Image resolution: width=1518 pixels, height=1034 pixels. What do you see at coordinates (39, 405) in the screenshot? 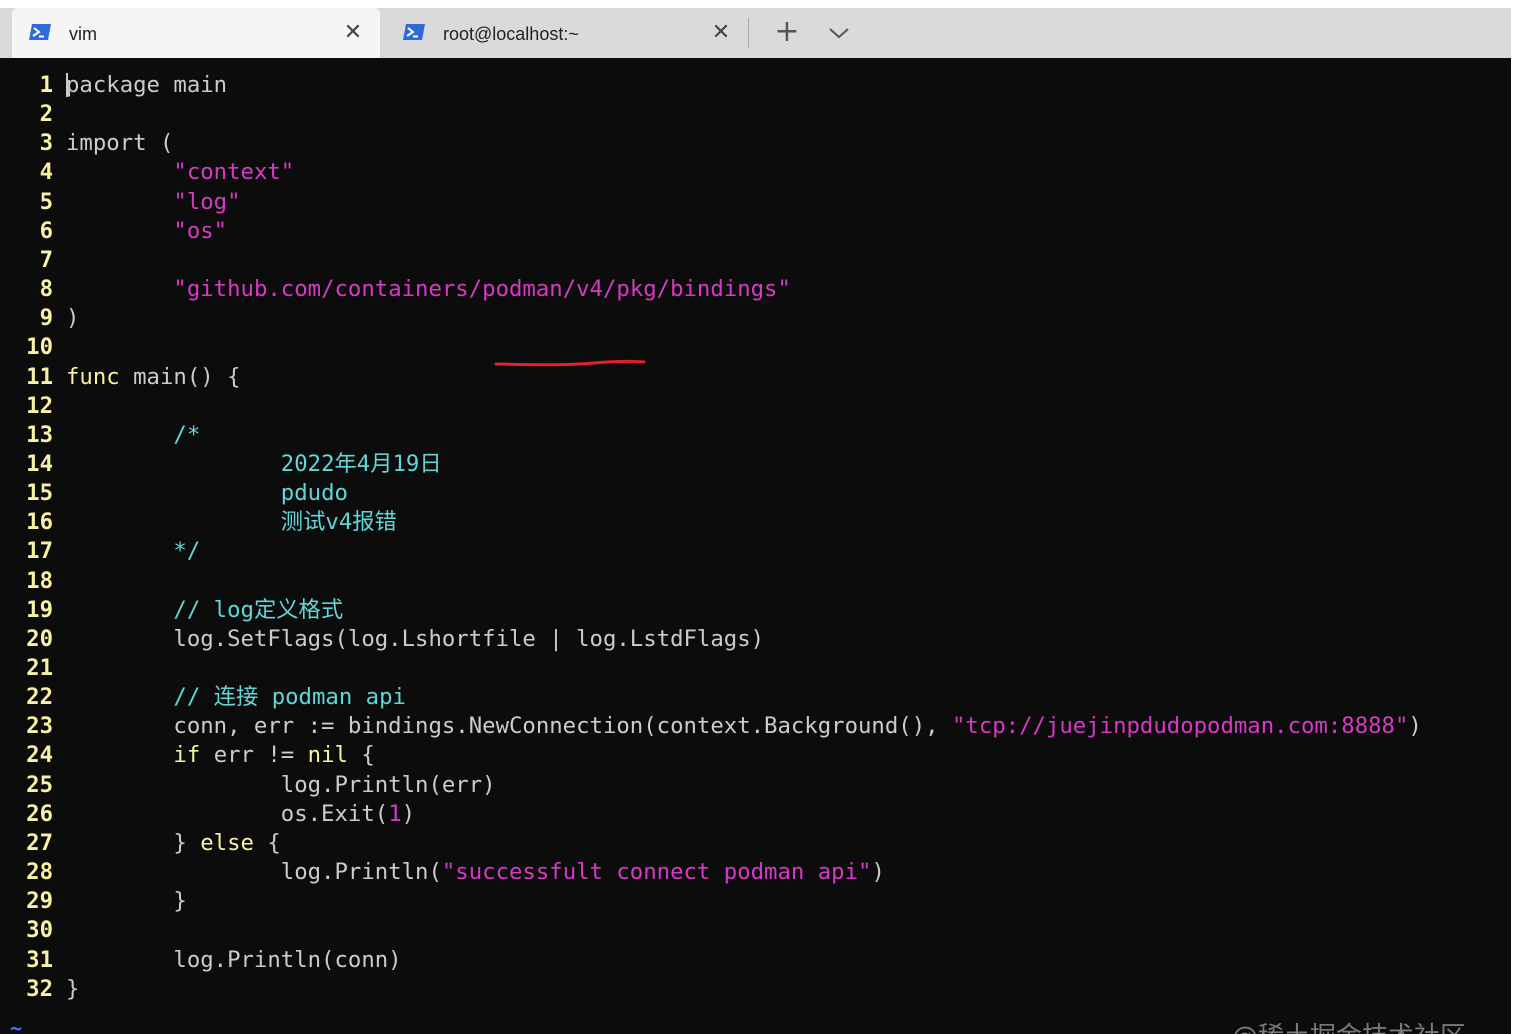
I see `line-number: 12` at bounding box center [39, 405].